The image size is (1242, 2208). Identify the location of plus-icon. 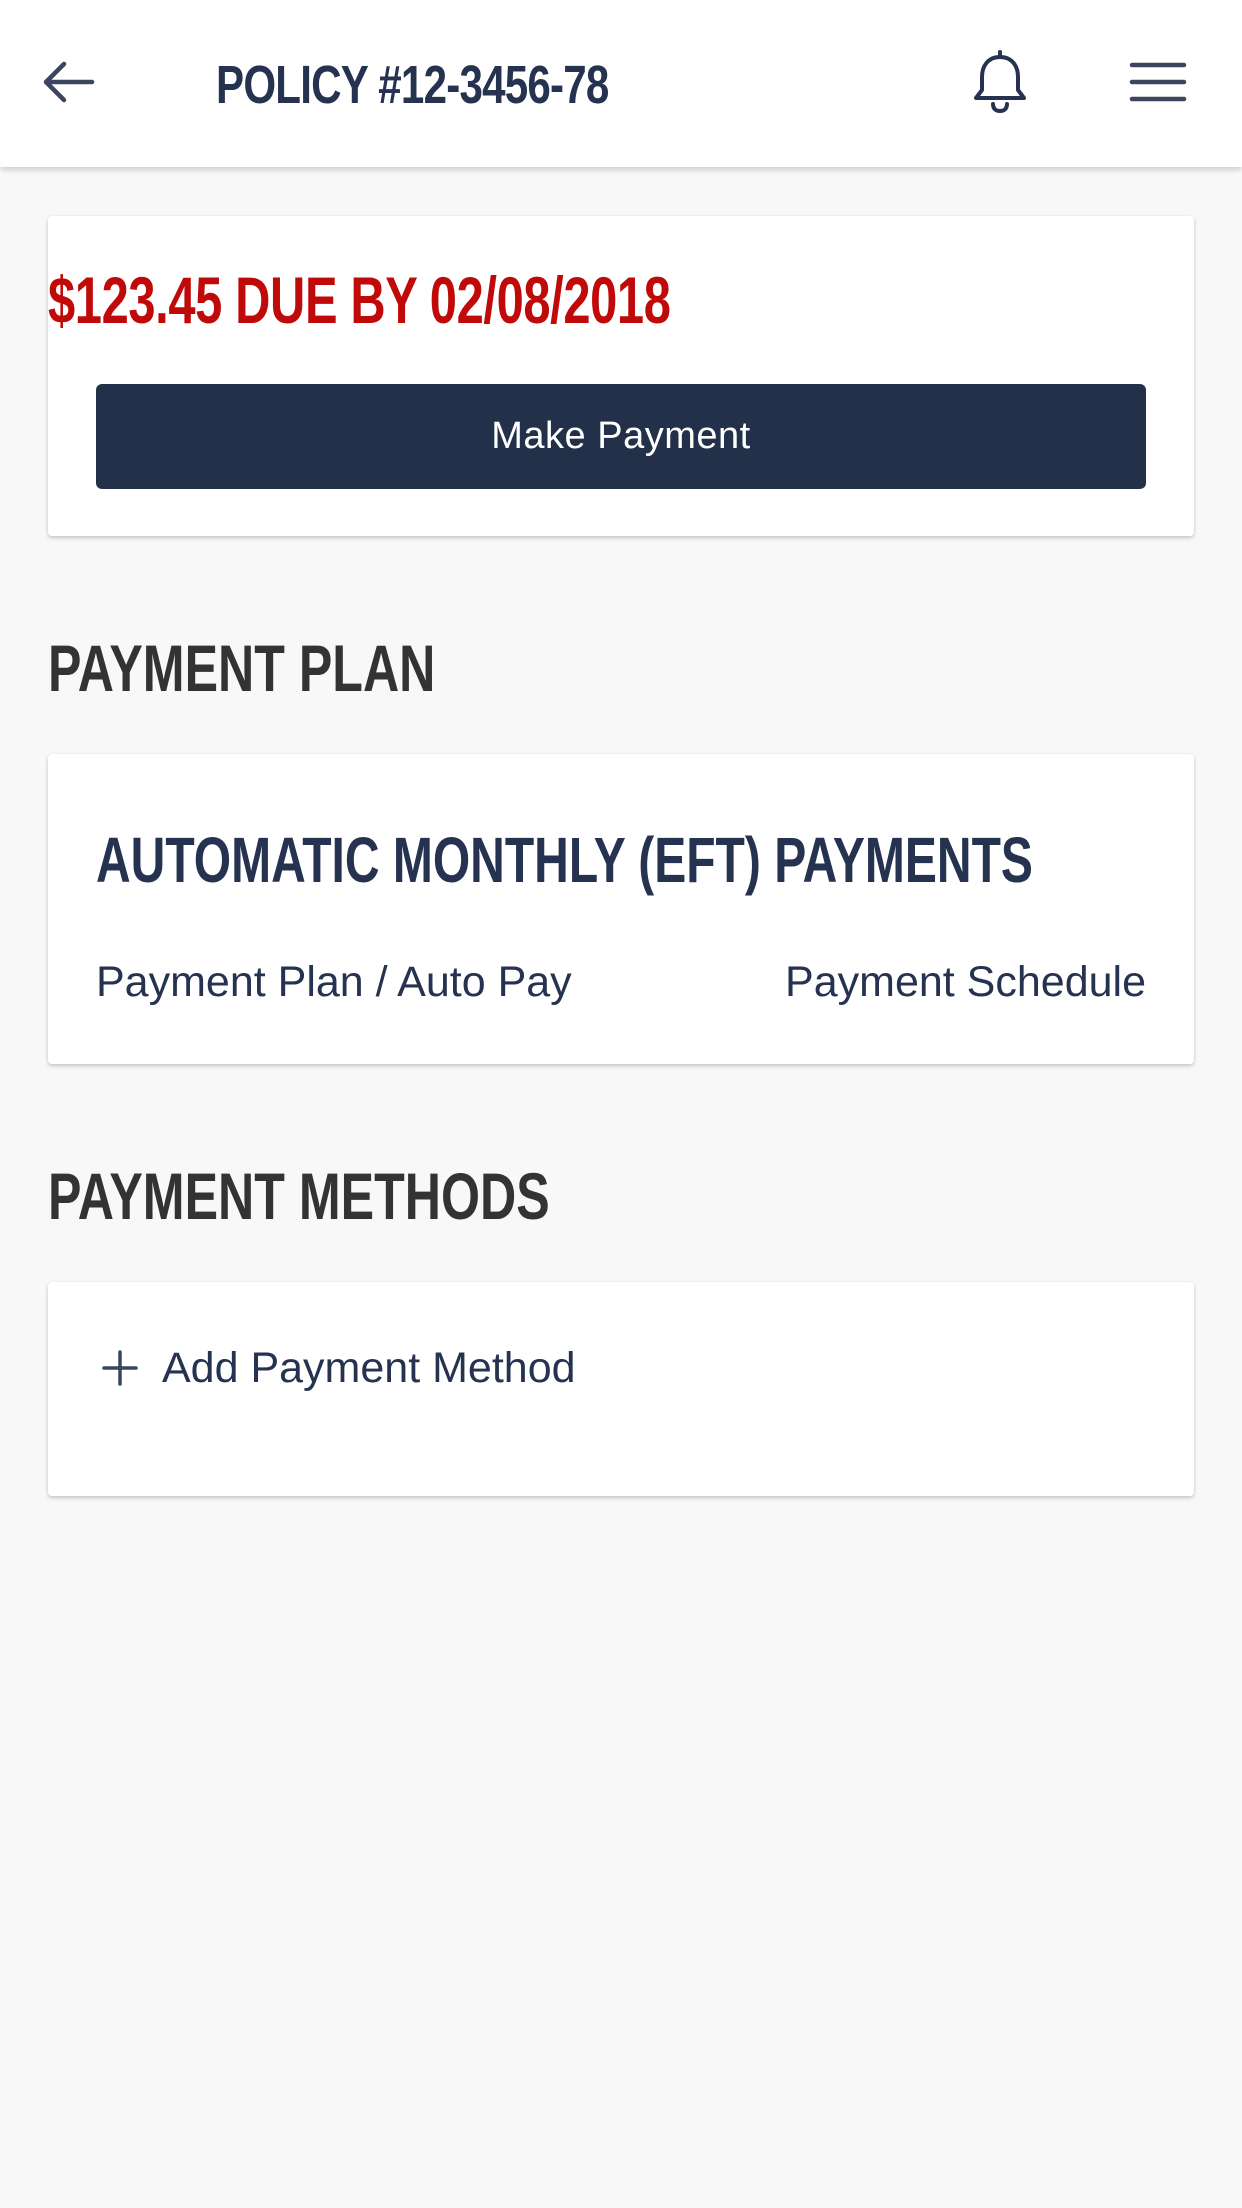
(120, 1368).